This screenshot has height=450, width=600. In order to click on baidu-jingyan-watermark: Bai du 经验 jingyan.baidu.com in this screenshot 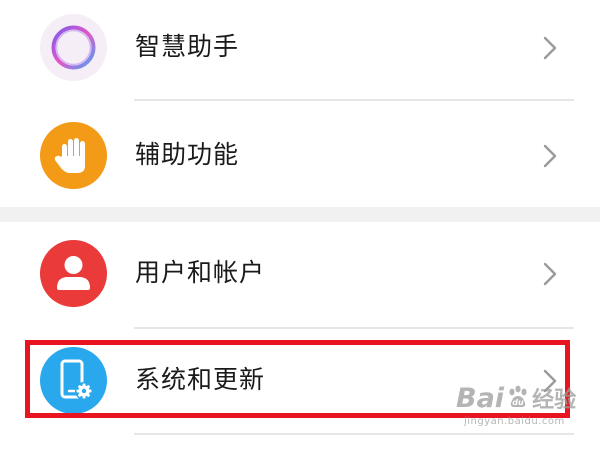, I will do `click(522, 412)`.